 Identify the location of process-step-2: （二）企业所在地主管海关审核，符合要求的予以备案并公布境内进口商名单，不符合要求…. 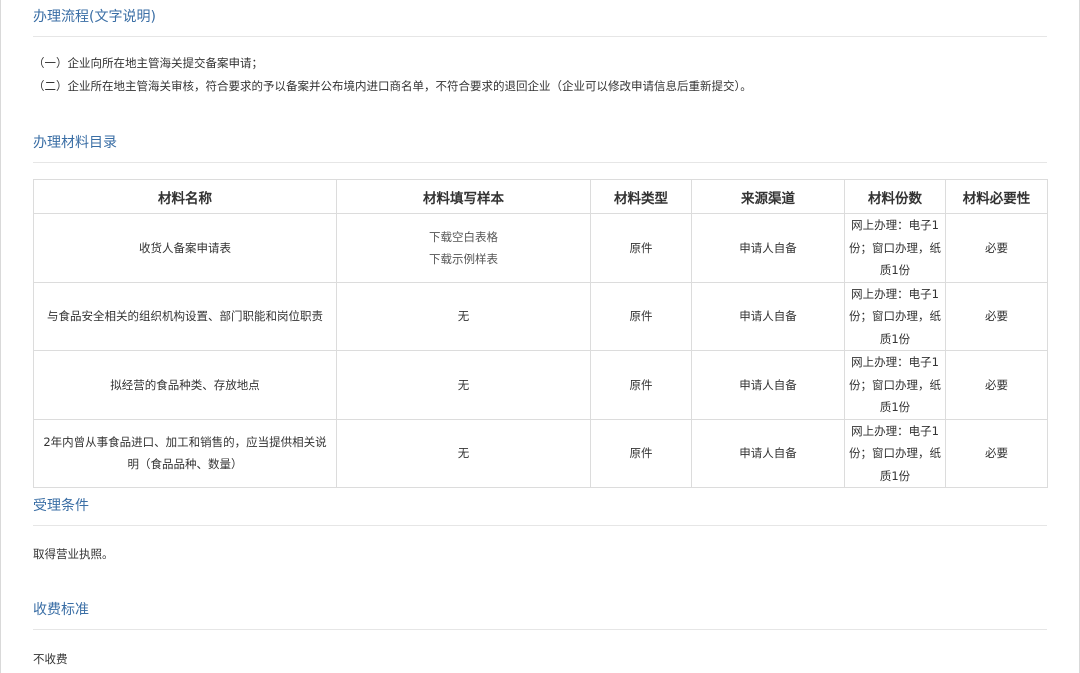
(392, 86).